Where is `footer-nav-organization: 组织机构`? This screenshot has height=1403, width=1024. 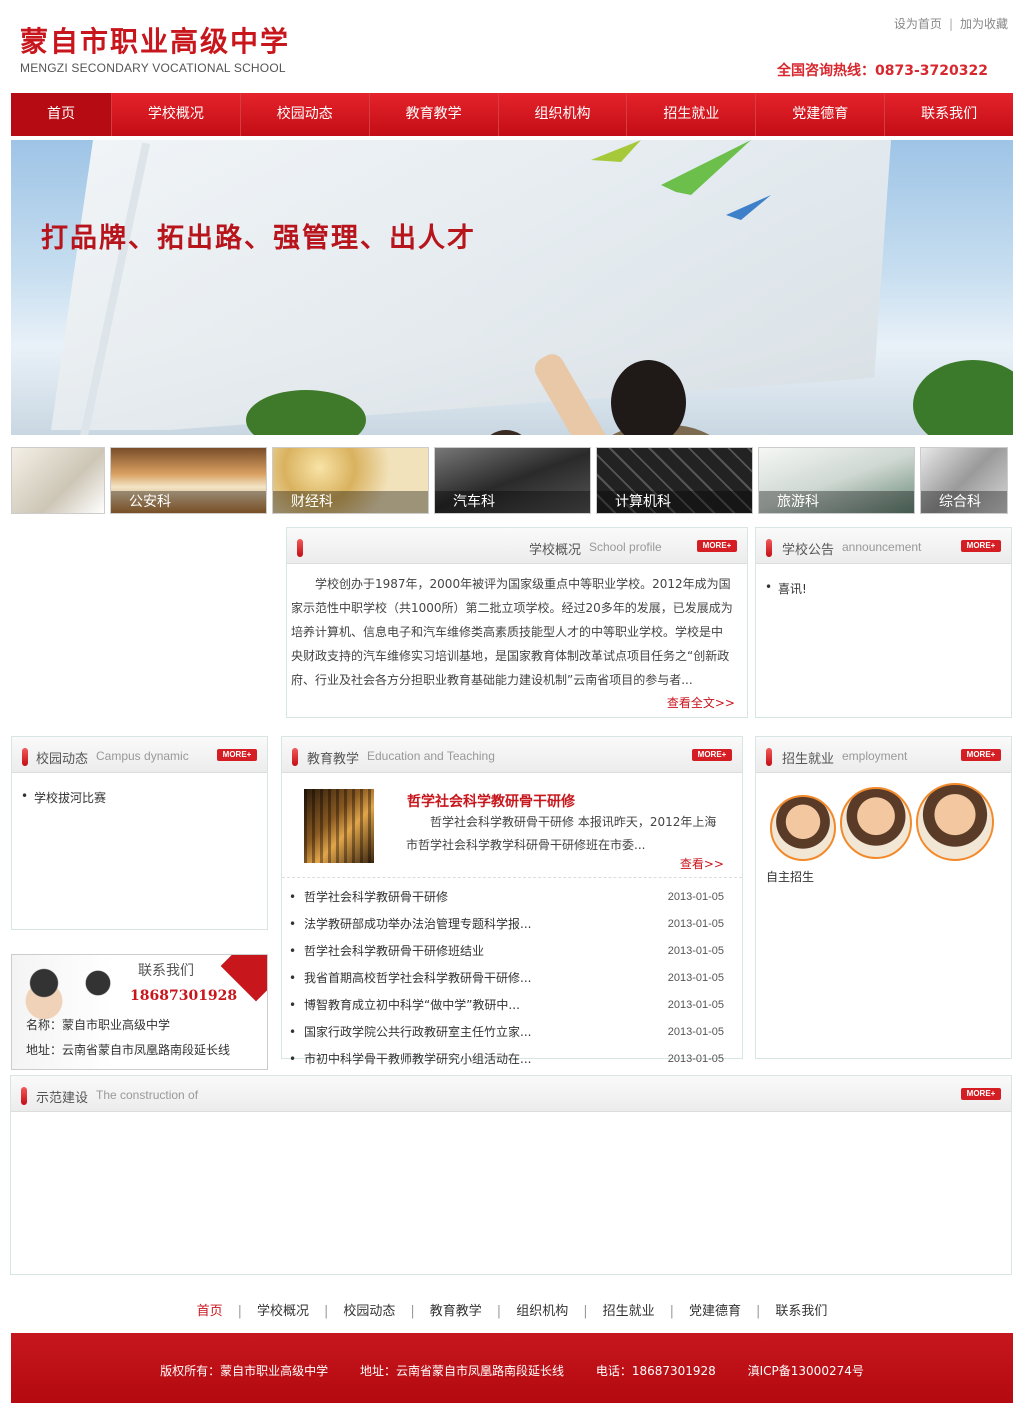 footer-nav-organization: 组织机构 is located at coordinates (542, 1311).